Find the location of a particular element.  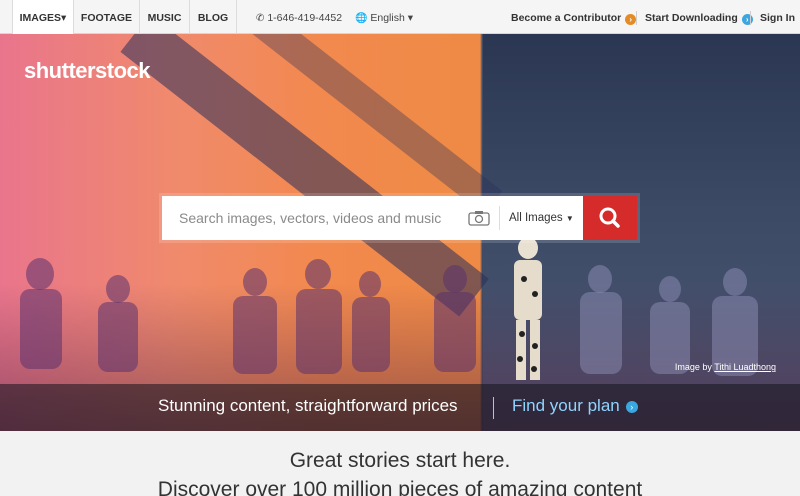

search-divider is located at coordinates (499, 218).